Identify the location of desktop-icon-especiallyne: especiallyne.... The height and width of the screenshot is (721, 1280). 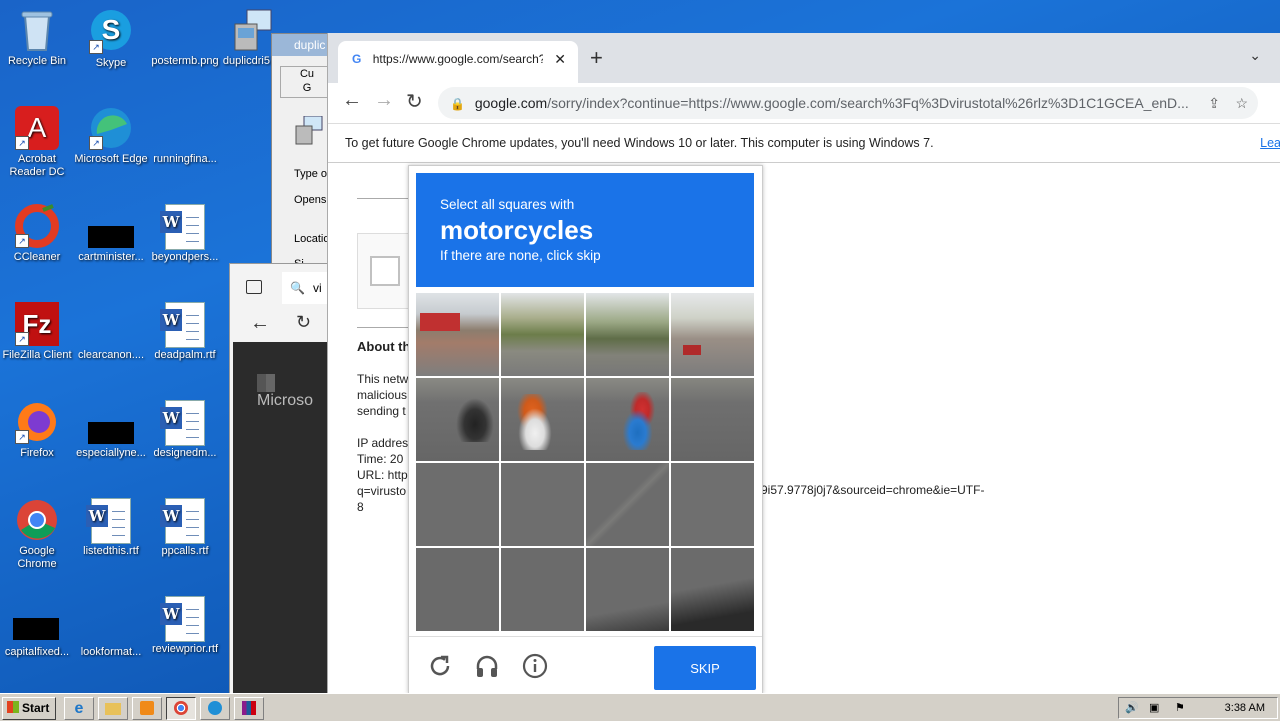
(111, 430).